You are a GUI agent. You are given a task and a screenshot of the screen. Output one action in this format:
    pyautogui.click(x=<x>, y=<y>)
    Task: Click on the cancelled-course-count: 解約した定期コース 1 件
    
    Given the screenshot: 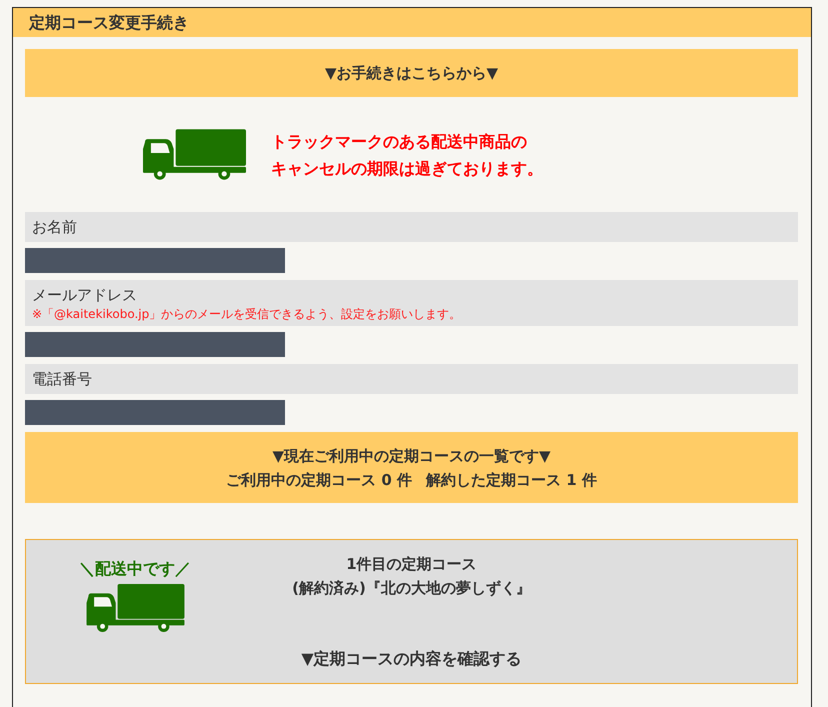 What is the action you would take?
    pyautogui.click(x=511, y=480)
    